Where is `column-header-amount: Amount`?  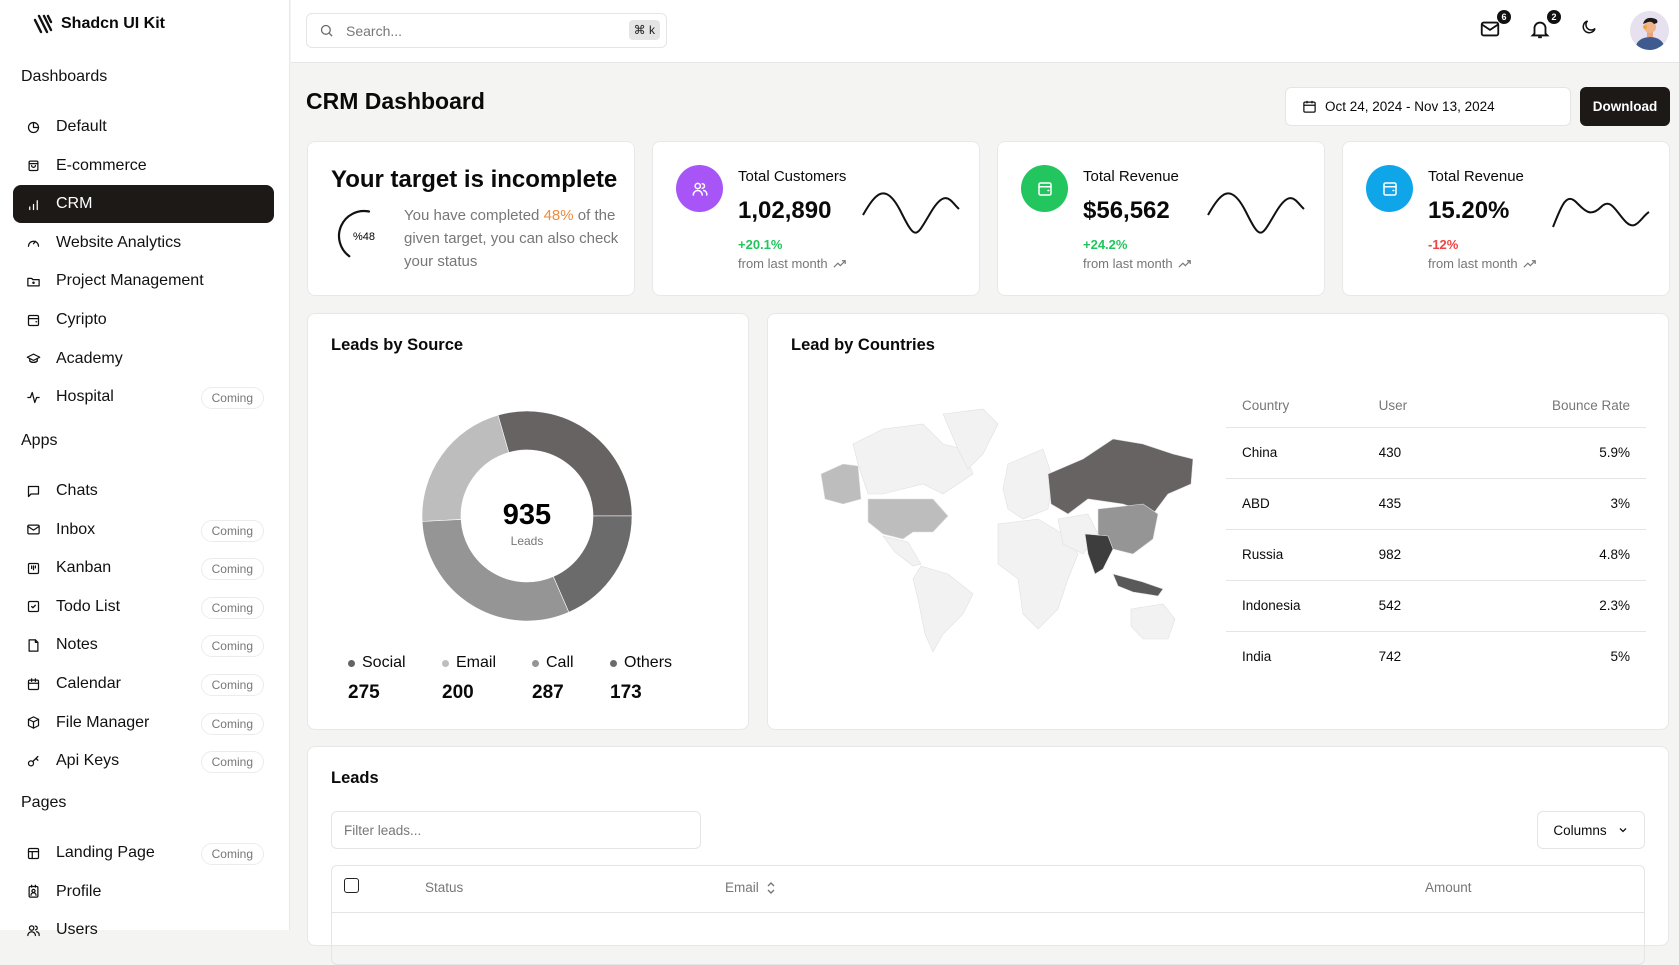
column-header-amount: Amount is located at coordinates (1448, 887).